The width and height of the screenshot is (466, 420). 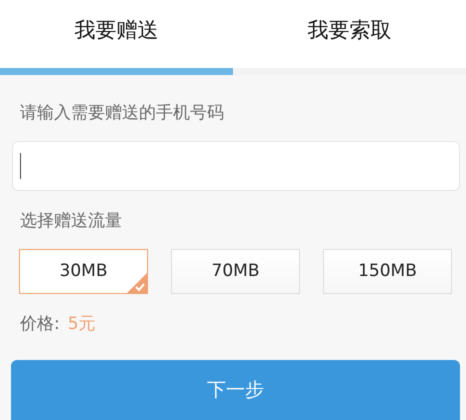 What do you see at coordinates (137, 283) in the screenshot?
I see `check-icon` at bounding box center [137, 283].